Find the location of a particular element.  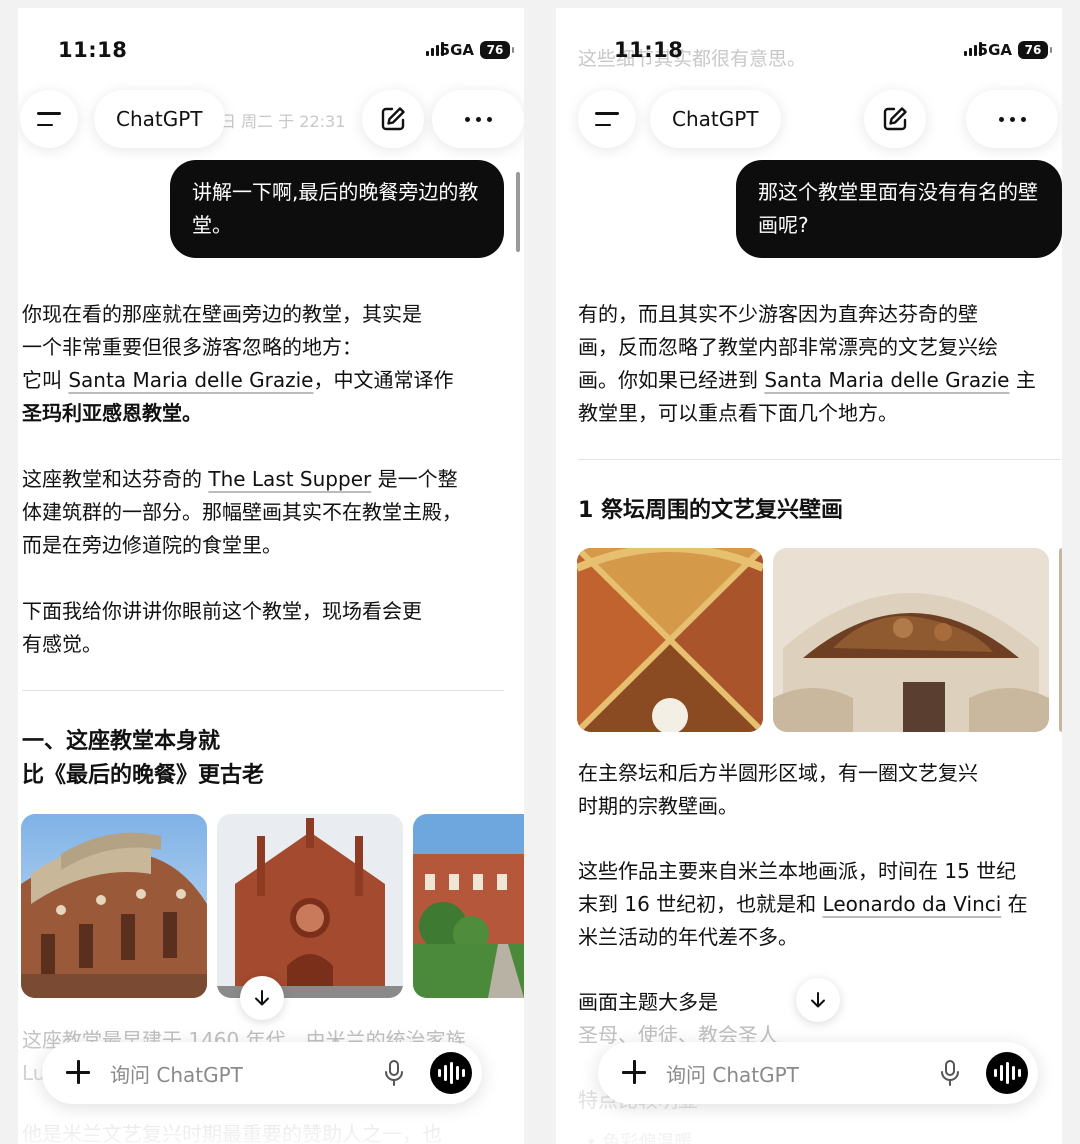

heading-line: 比《最后的晚餐》更古老 is located at coordinates (143, 775).